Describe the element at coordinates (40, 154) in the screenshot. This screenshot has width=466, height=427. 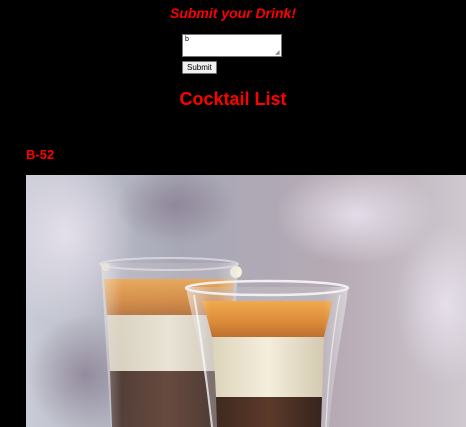
I see `drink-name: B-52` at that location.